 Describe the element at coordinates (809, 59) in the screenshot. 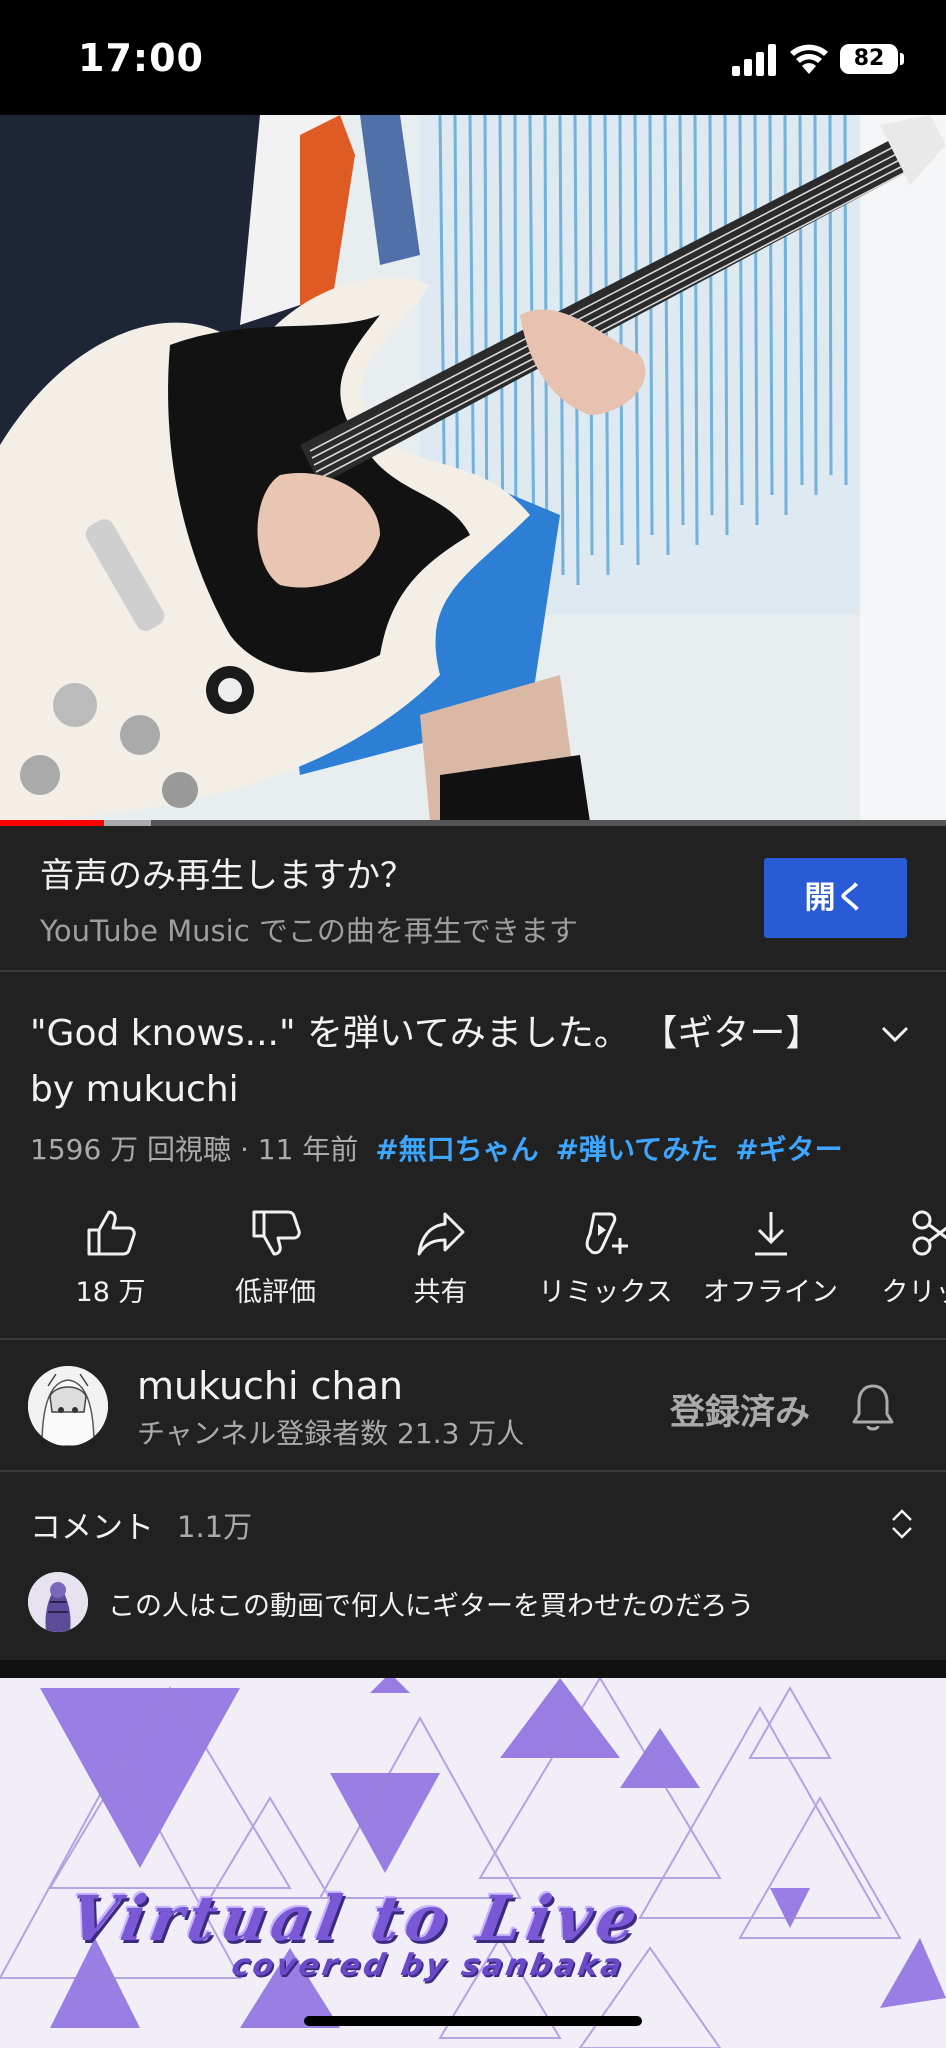

I see `wifi-icon` at that location.